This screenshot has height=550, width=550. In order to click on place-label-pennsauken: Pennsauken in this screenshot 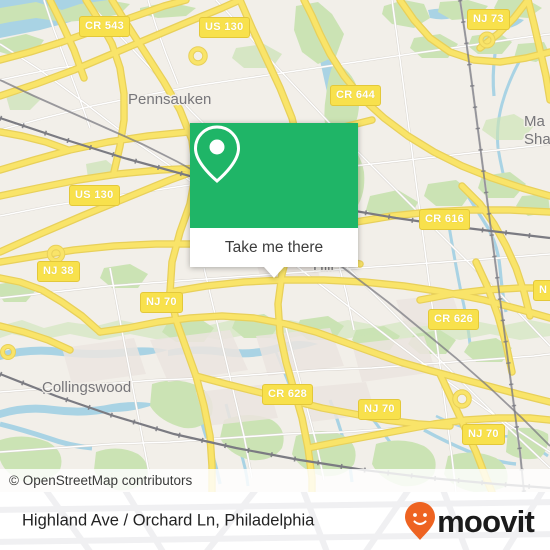, I will do `click(170, 99)`.